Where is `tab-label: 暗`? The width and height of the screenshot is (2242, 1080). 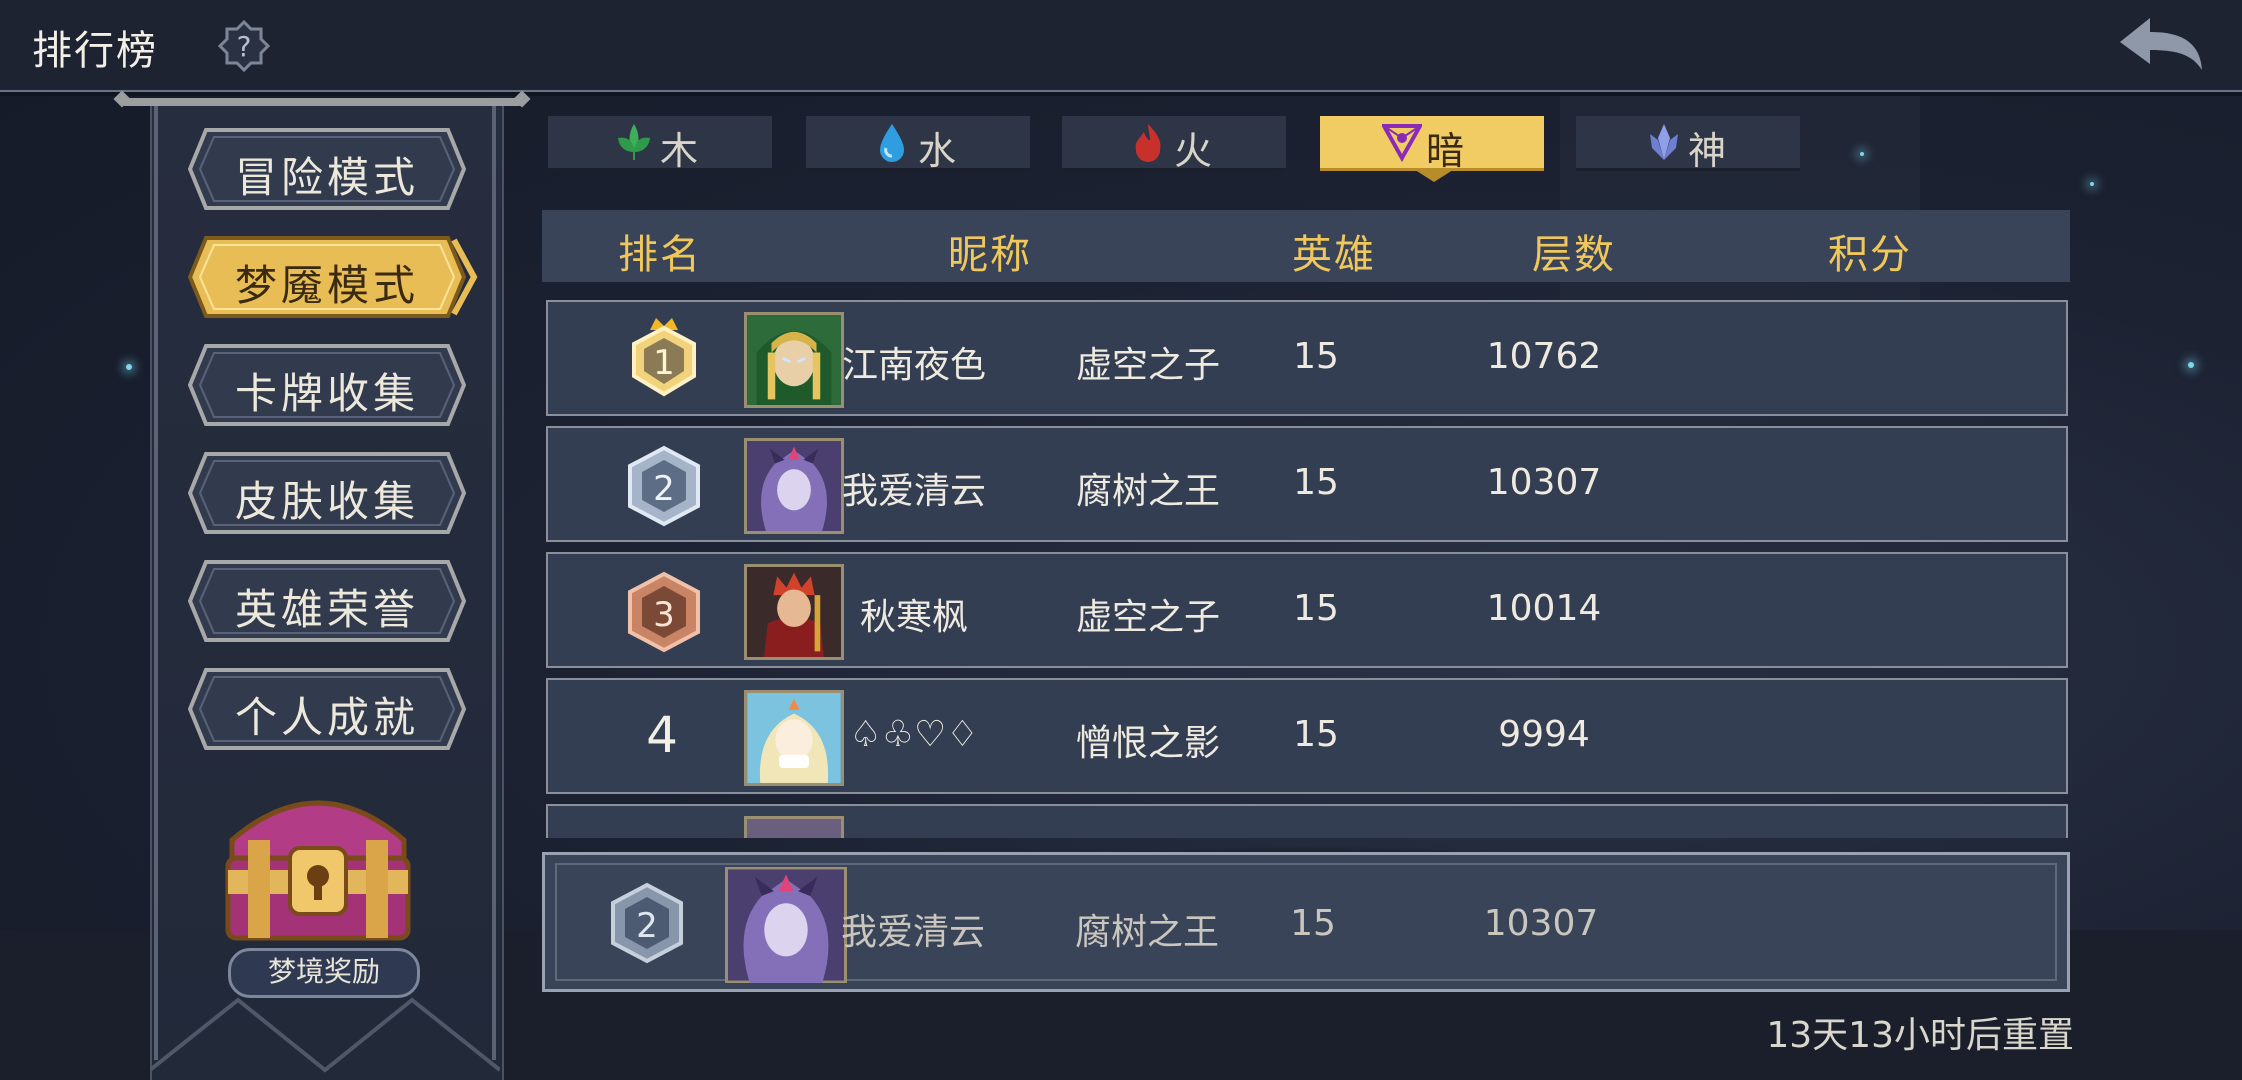 tab-label: 暗 is located at coordinates (1445, 151).